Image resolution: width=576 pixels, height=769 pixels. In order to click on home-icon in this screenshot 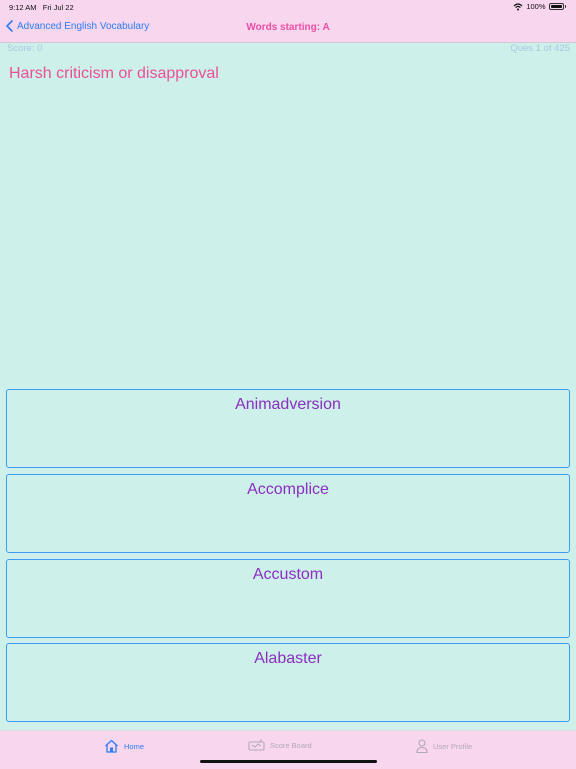, I will do `click(111, 746)`.